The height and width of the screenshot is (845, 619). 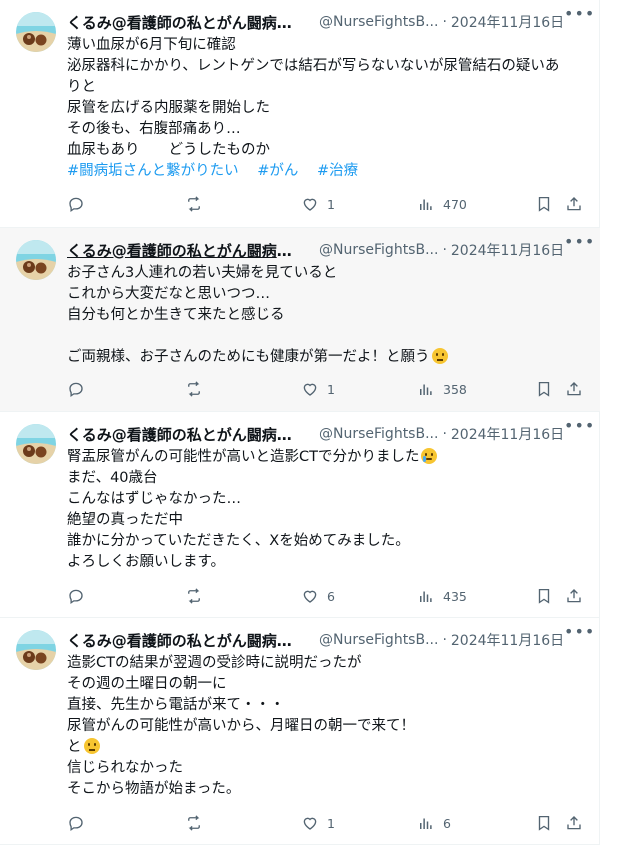 What do you see at coordinates (243, 457) in the screenshot?
I see `post-line: 腎盂尿管がんの可能性が高いと造影CTで分かりました` at bounding box center [243, 457].